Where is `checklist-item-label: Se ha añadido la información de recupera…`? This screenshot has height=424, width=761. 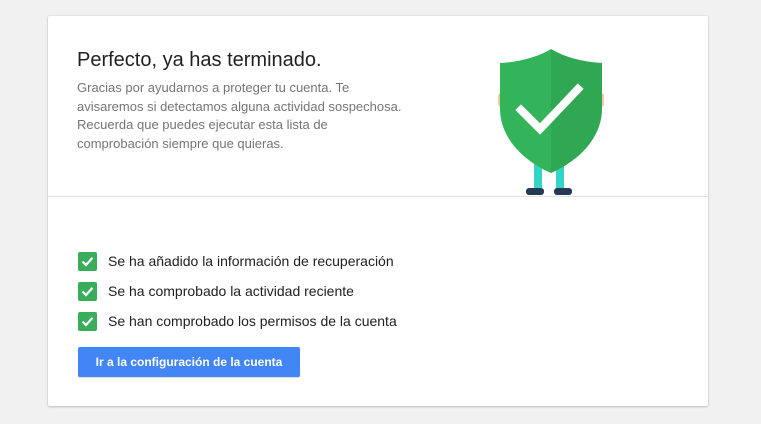
checklist-item-label: Se ha añadido la información de recupera… is located at coordinates (251, 261).